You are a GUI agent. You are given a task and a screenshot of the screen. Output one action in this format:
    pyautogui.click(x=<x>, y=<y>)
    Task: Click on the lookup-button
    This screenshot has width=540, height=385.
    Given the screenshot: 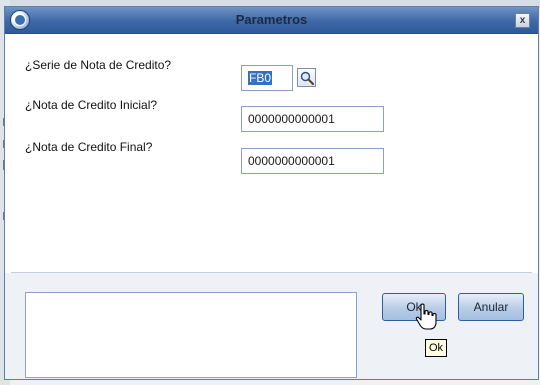 What is the action you would take?
    pyautogui.click(x=306, y=77)
    